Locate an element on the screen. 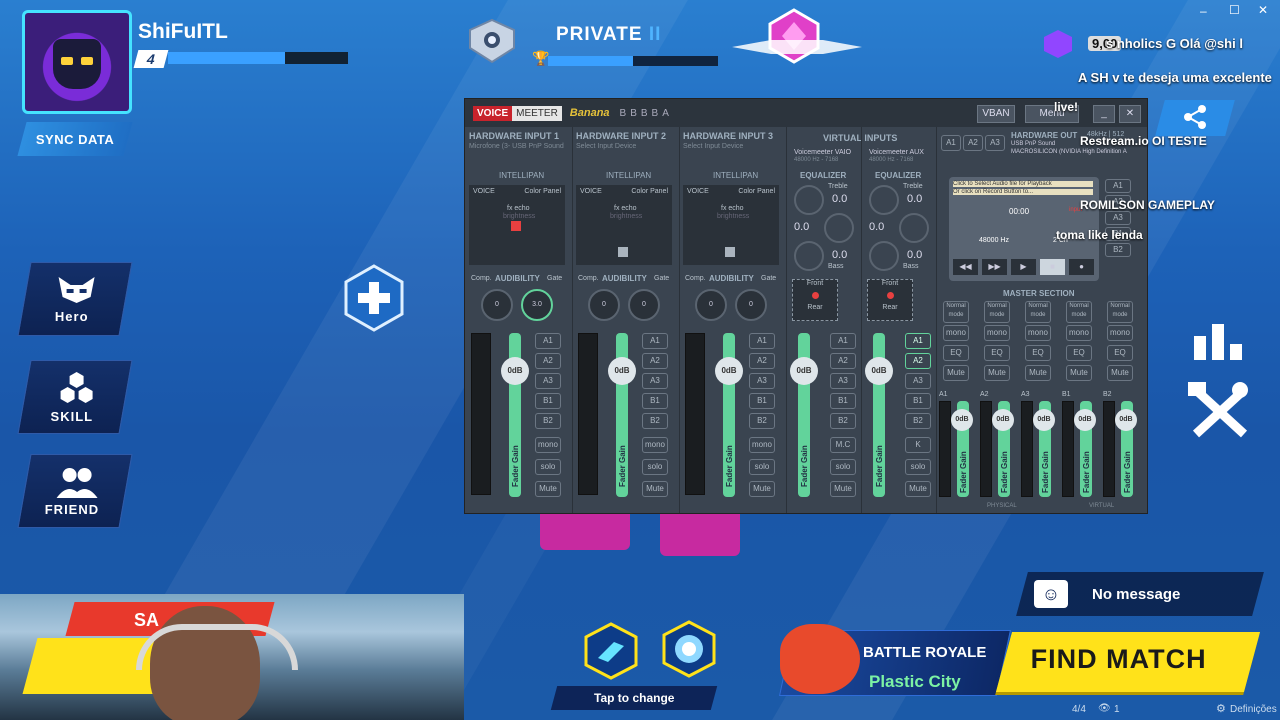 The image size is (1280, 720). side-menu-hero: Hero is located at coordinates (75, 299).